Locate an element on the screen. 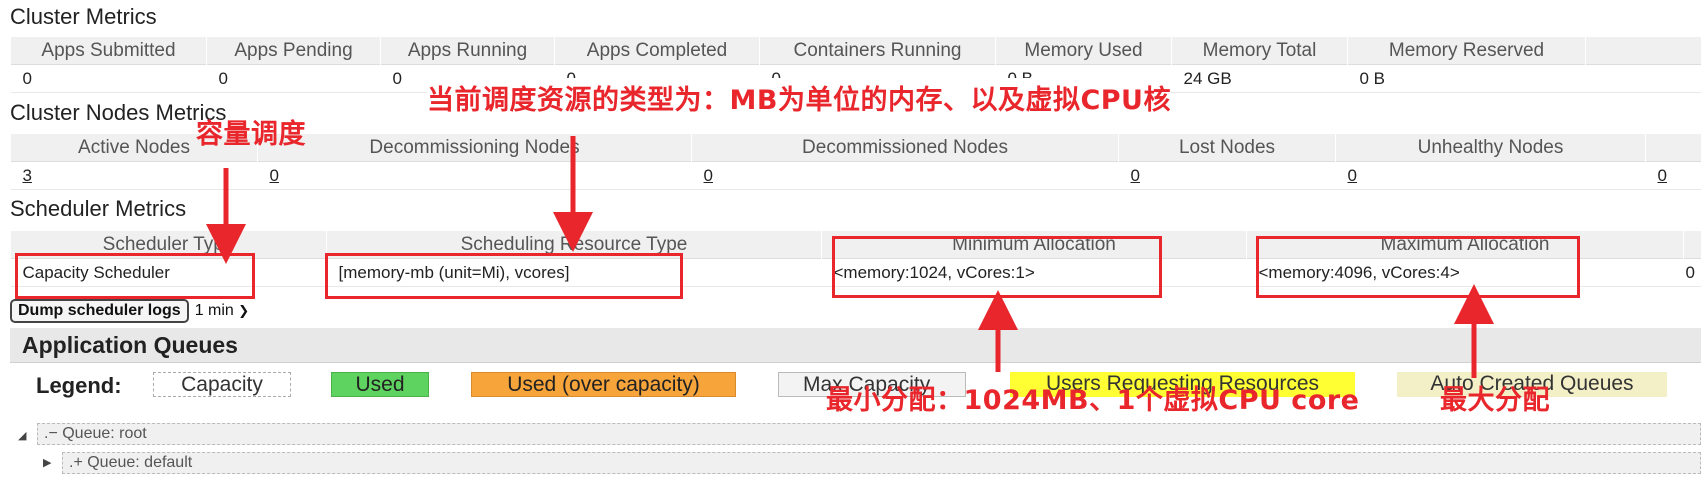  active-nodes-link: 3 is located at coordinates (27, 175).